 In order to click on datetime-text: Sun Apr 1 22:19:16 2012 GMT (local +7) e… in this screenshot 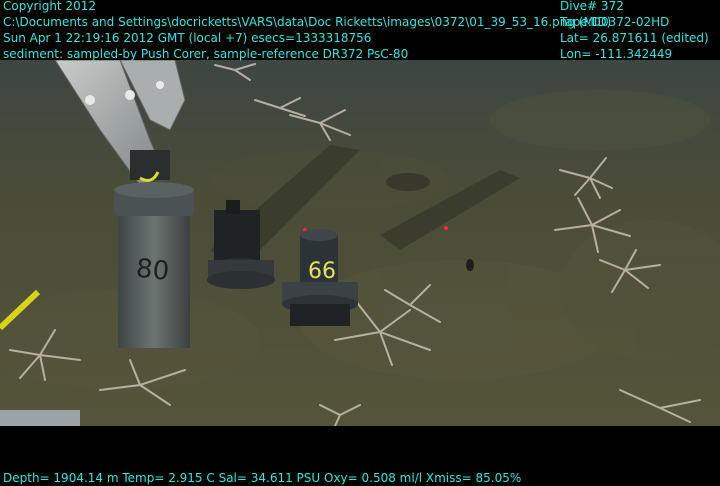, I will do `click(187, 38)`.